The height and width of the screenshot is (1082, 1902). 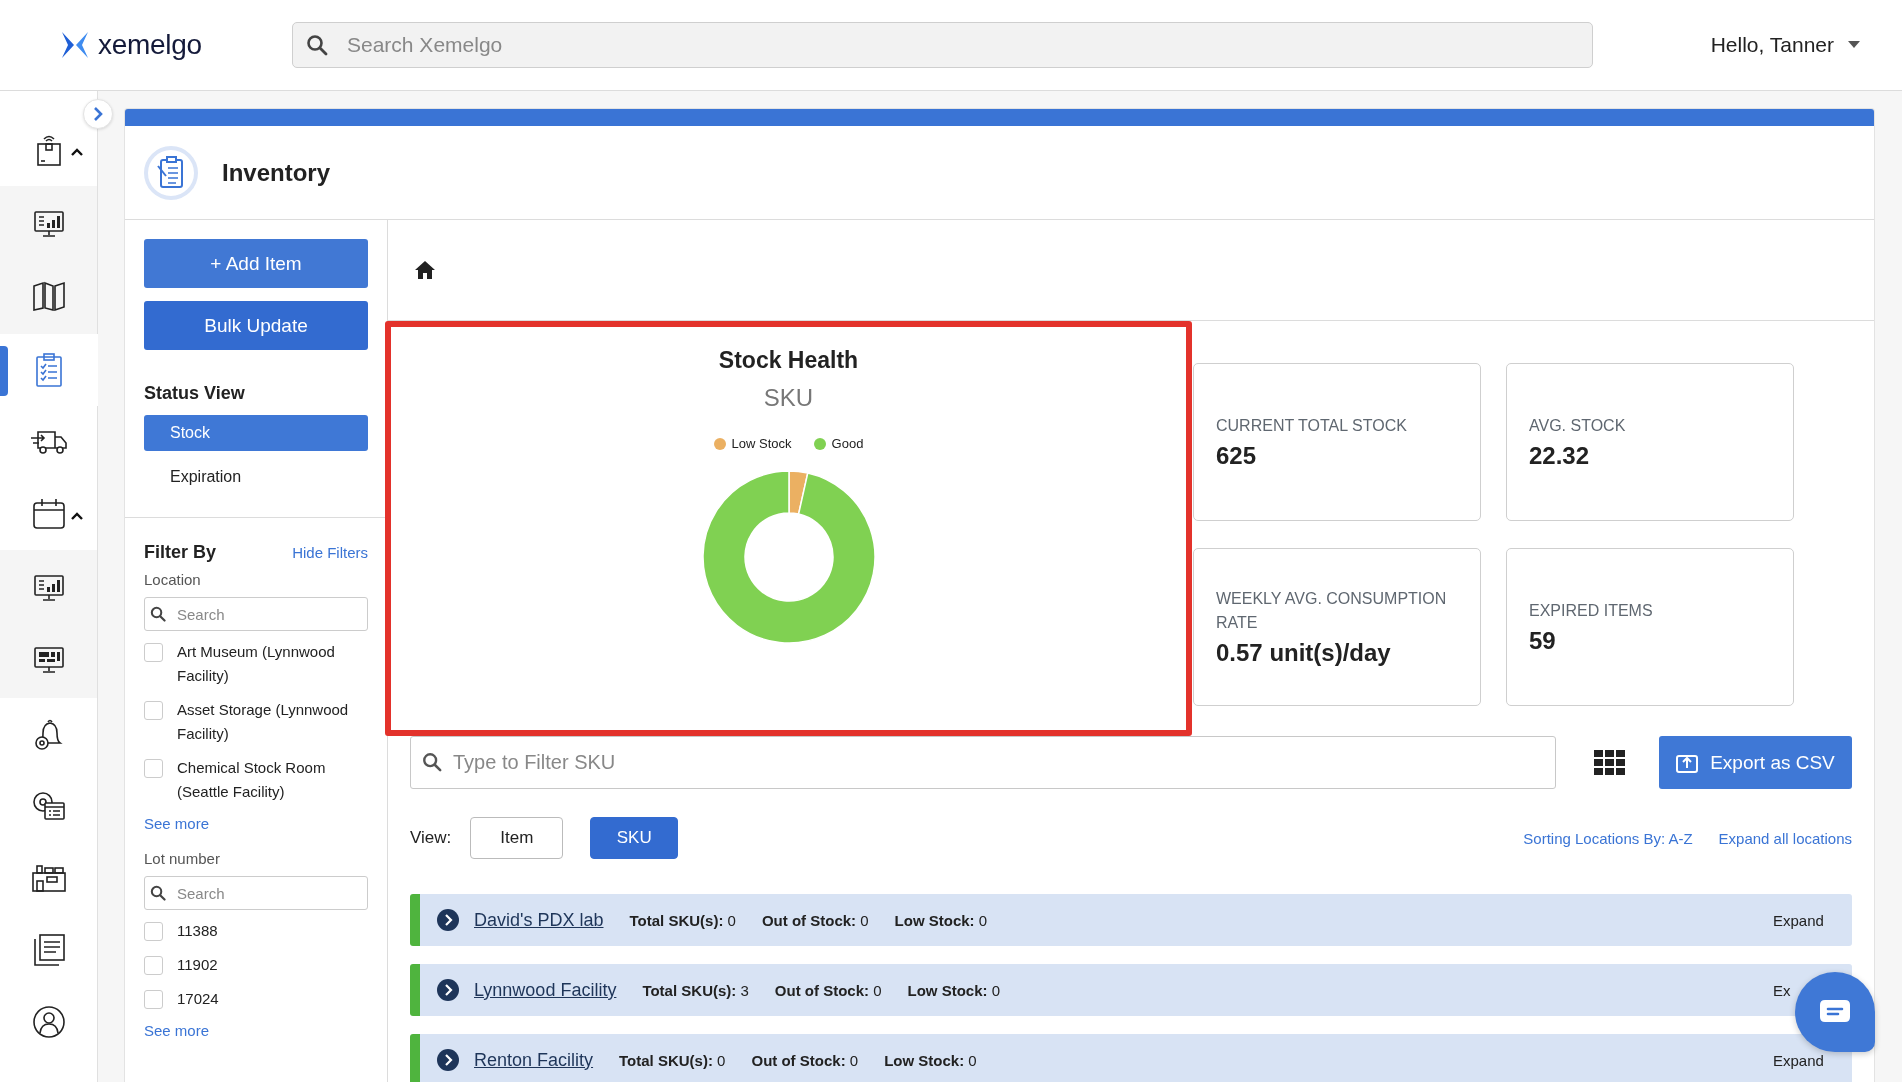 What do you see at coordinates (1854, 45) in the screenshot?
I see `caret-icon` at bounding box center [1854, 45].